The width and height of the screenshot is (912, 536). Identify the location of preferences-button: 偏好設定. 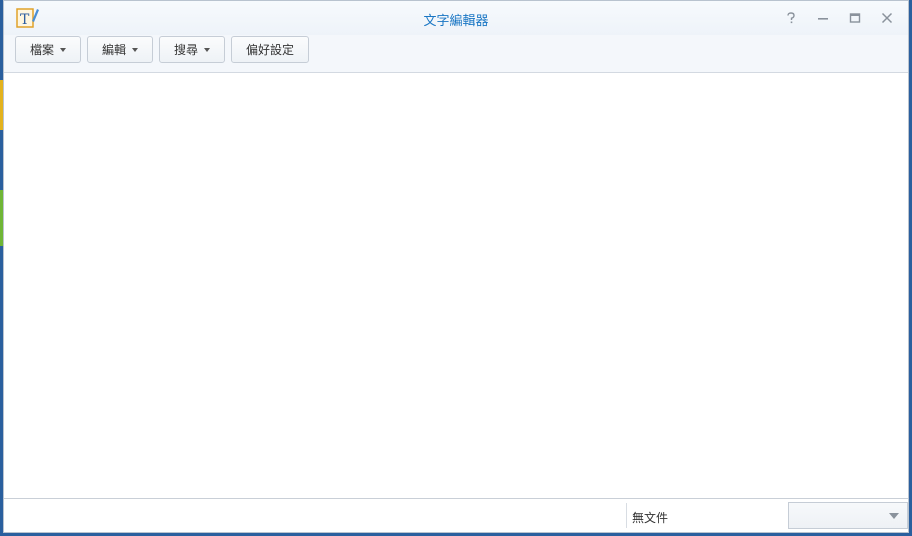
(270, 49).